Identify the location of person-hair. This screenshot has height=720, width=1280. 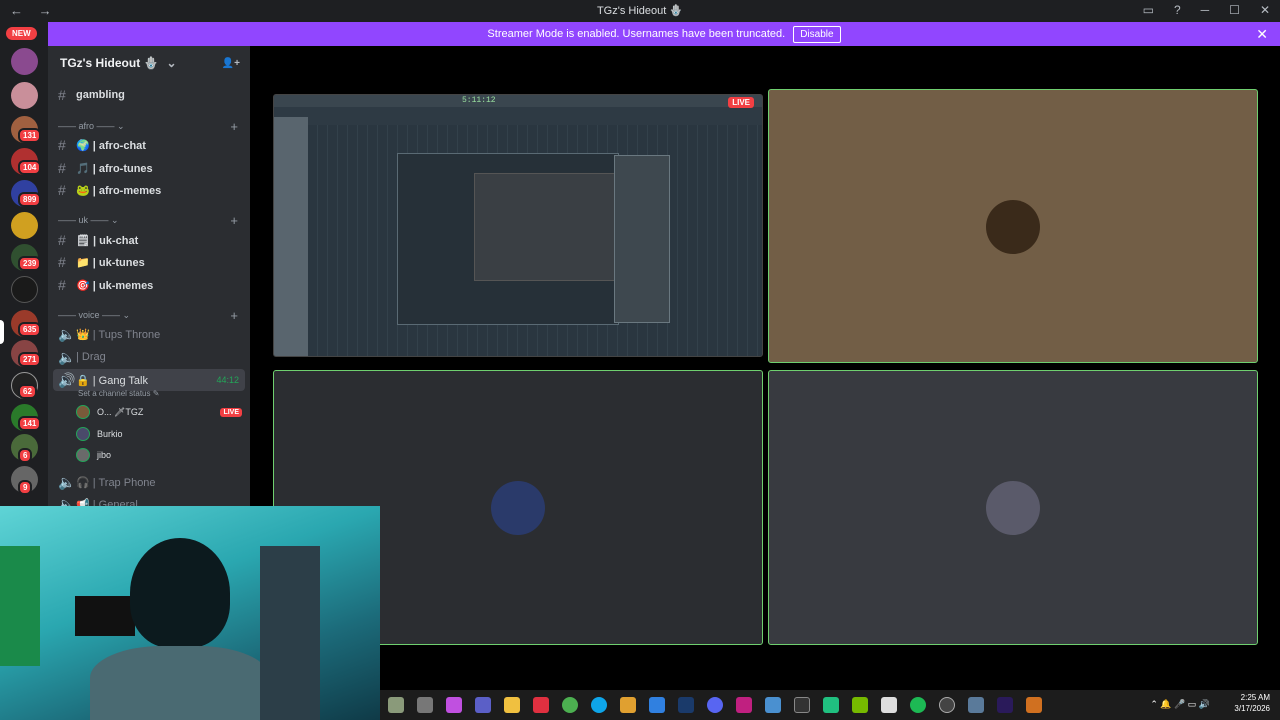
(180, 593).